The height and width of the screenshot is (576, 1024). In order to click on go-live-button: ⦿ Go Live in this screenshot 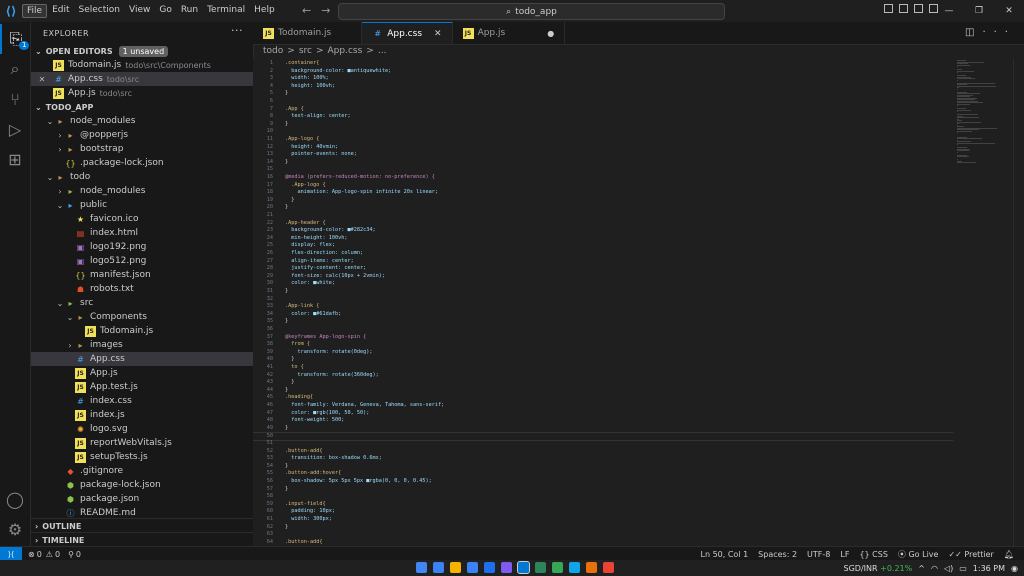, I will do `click(918, 554)`.